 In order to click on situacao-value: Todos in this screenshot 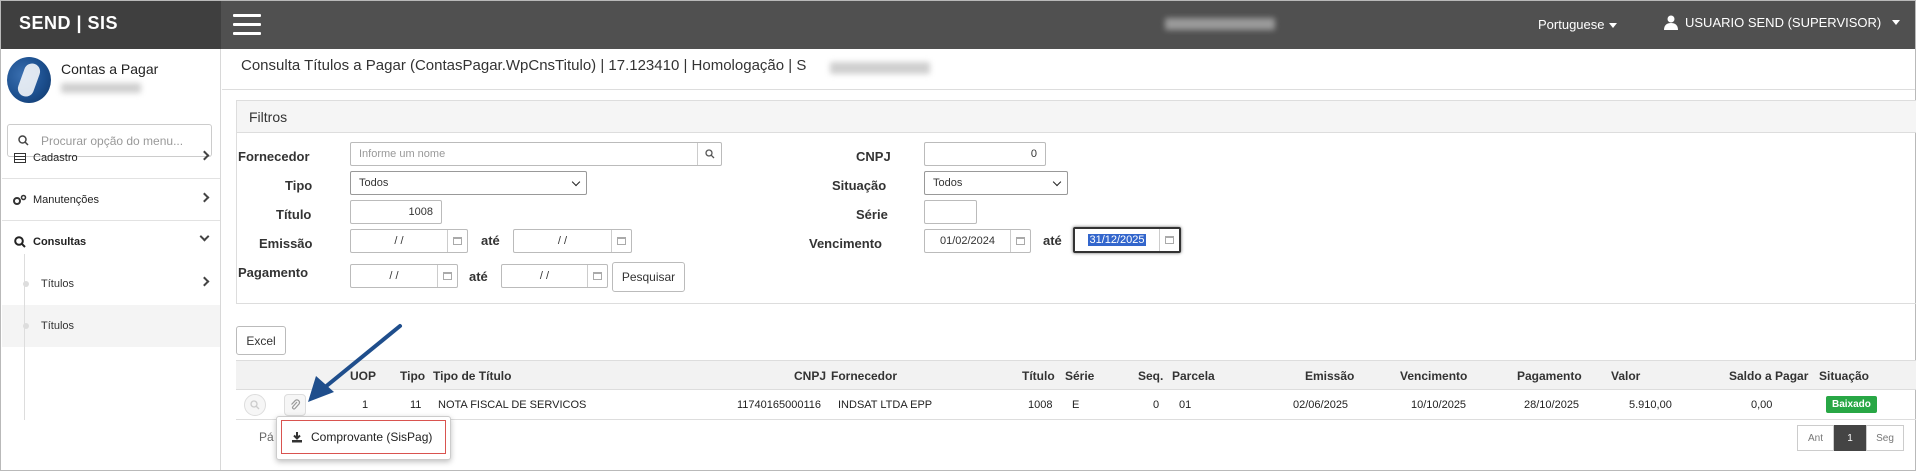, I will do `click(948, 183)`.